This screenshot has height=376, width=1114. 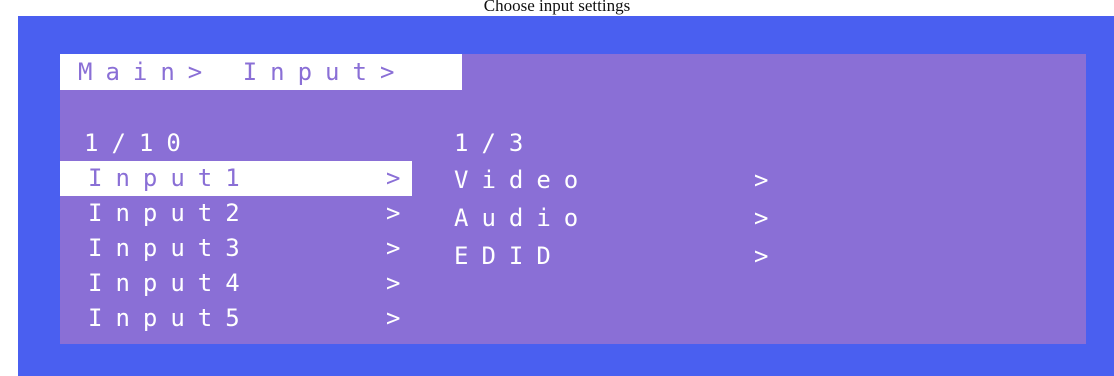 What do you see at coordinates (495, 143) in the screenshot?
I see `submenu-page-indicator: 1/3` at bounding box center [495, 143].